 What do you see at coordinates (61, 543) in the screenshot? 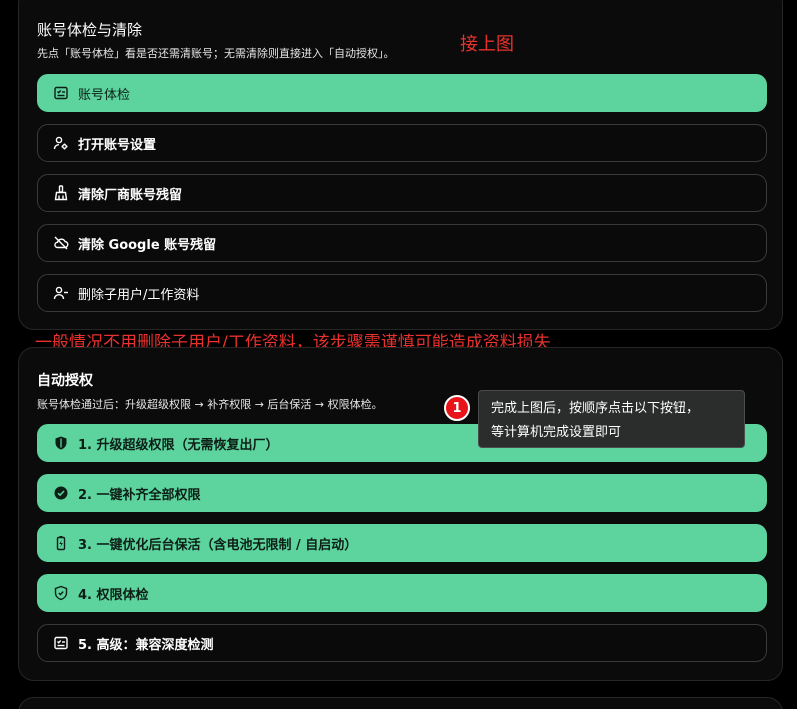
I see `battery-icon` at bounding box center [61, 543].